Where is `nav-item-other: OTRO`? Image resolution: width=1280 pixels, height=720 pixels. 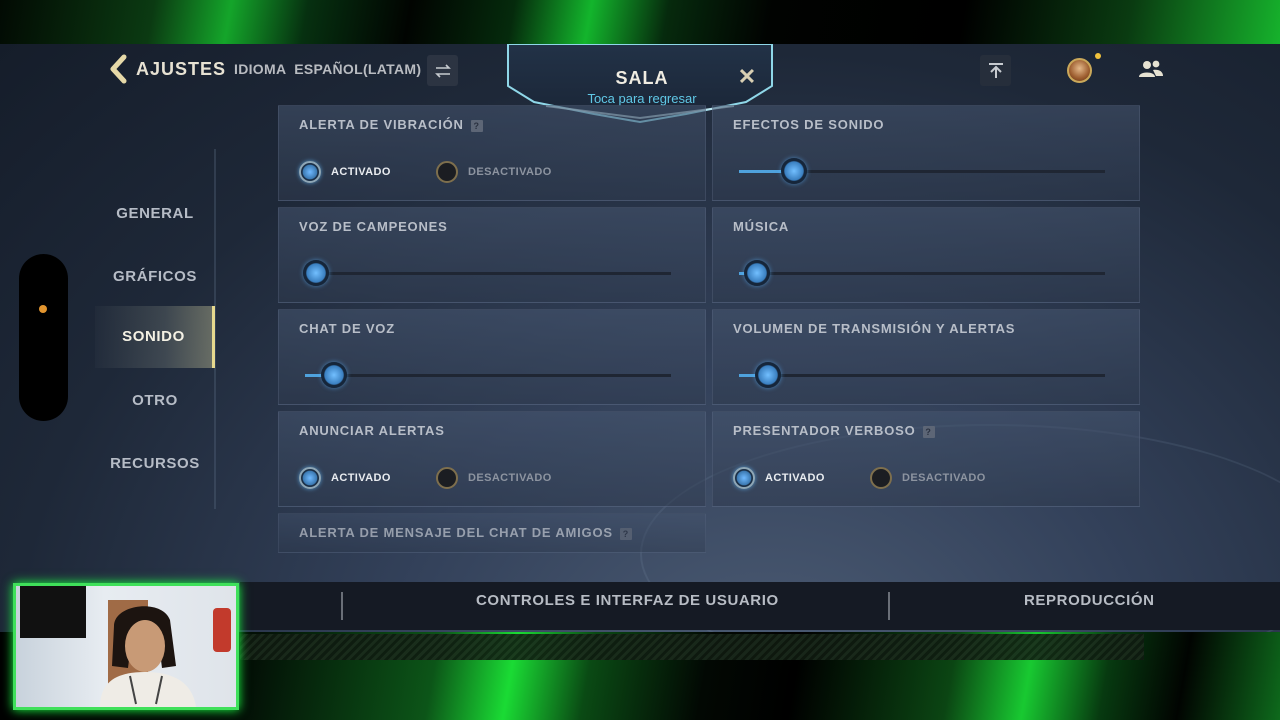
nav-item-other: OTRO is located at coordinates (155, 401).